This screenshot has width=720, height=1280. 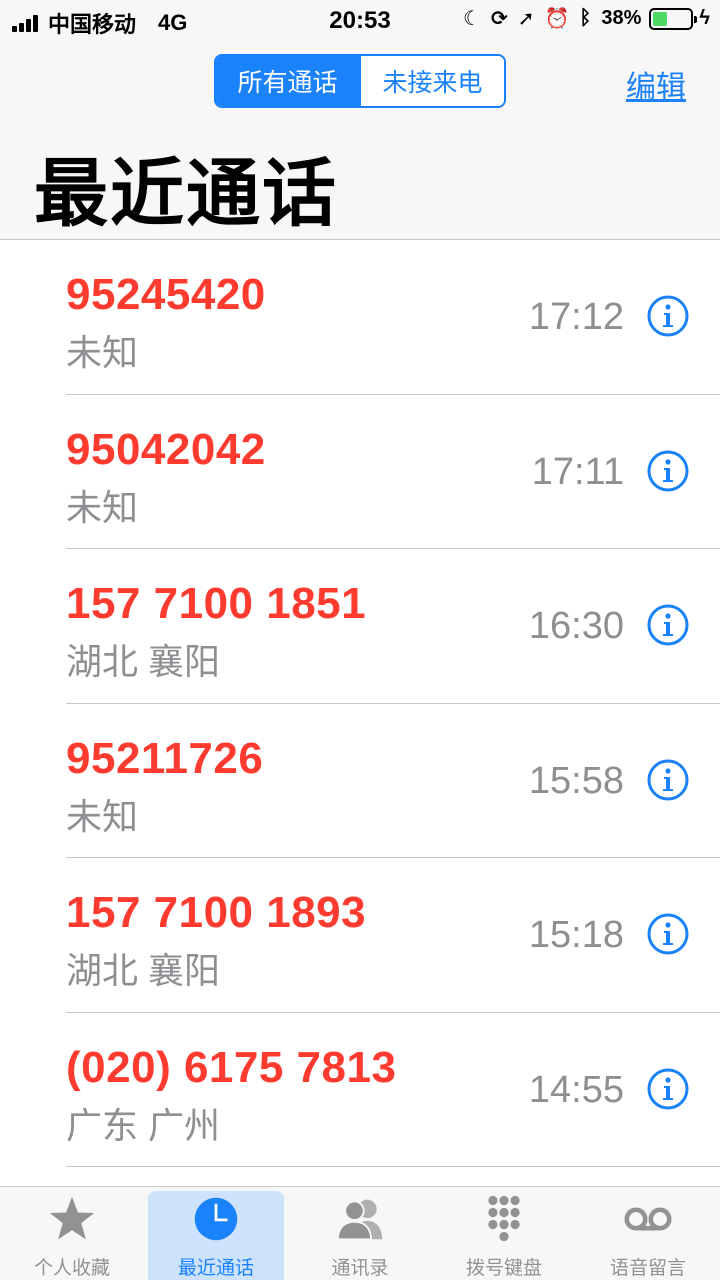 What do you see at coordinates (577, 471) in the screenshot?
I see `call-time: 17:11` at bounding box center [577, 471].